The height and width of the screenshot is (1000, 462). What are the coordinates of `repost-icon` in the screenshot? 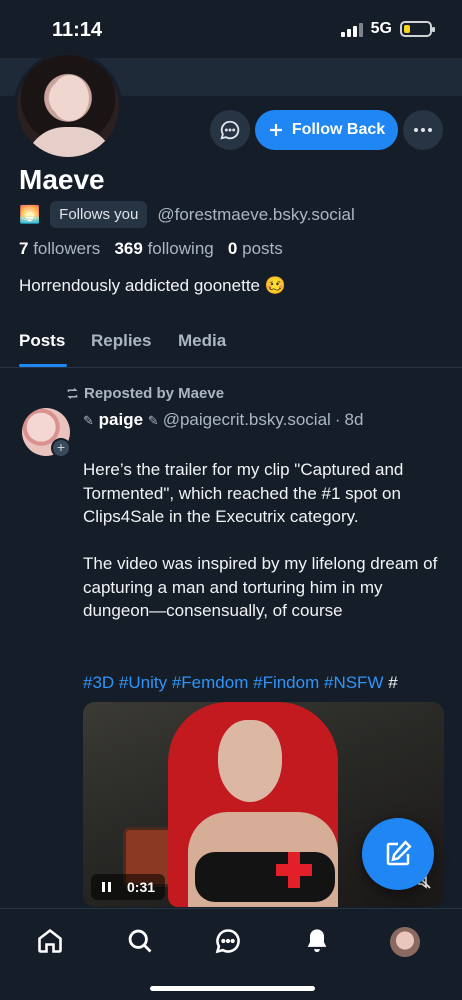 It's located at (72, 393).